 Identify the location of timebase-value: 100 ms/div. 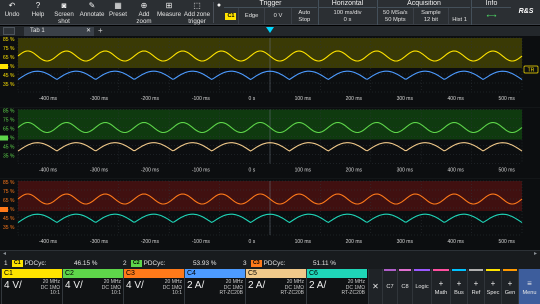
(347, 12).